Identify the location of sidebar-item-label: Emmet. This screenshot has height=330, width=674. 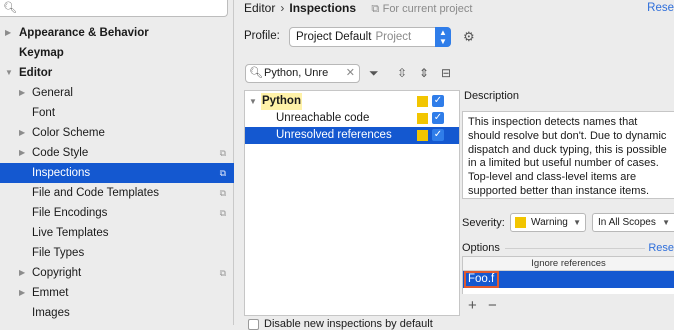
(50, 293).